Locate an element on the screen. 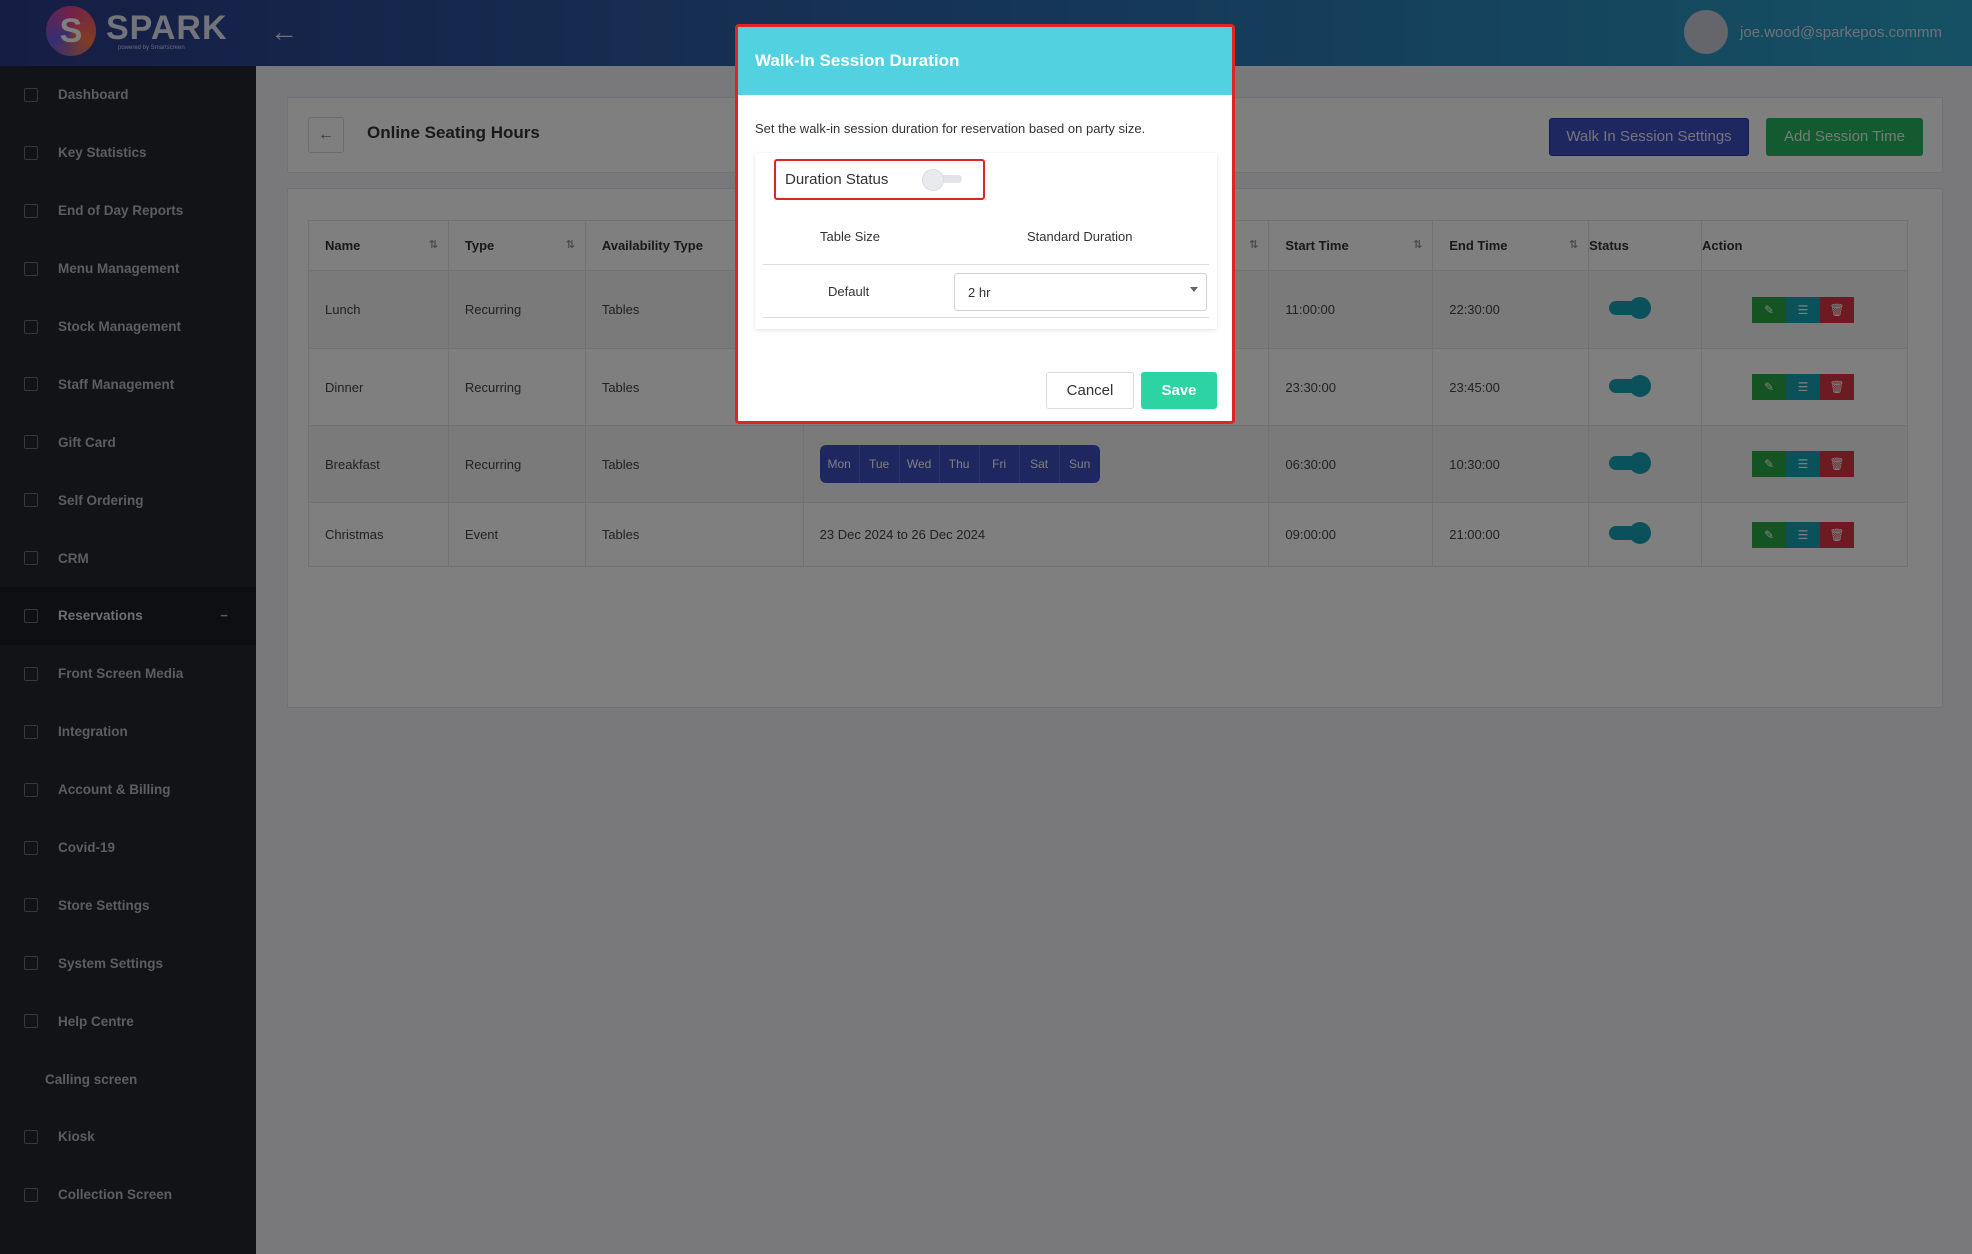 This screenshot has height=1254, width=1972. cancel-button: Cancel is located at coordinates (1090, 390).